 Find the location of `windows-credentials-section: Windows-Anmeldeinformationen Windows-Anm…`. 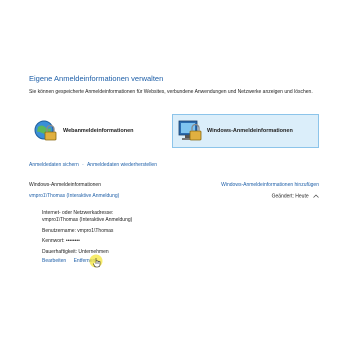

windows-credentials-section: Windows-Anmeldeinformationen Windows-Anm… is located at coordinates (174, 185).